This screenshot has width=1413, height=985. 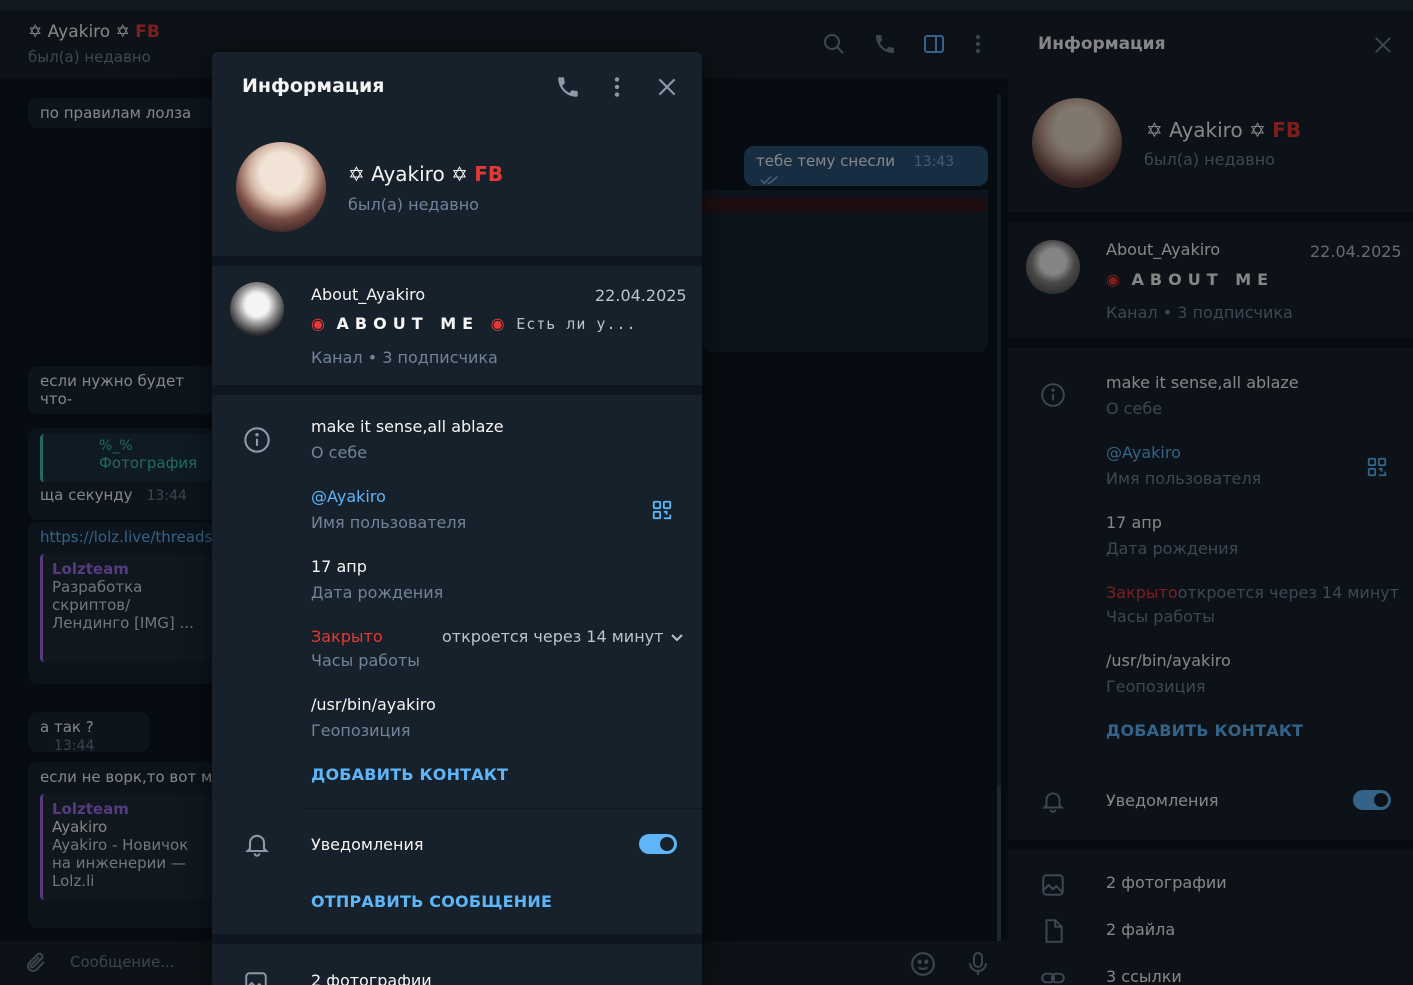 I want to click on location-value: /usr/bin/ayakiro, so click(x=373, y=704).